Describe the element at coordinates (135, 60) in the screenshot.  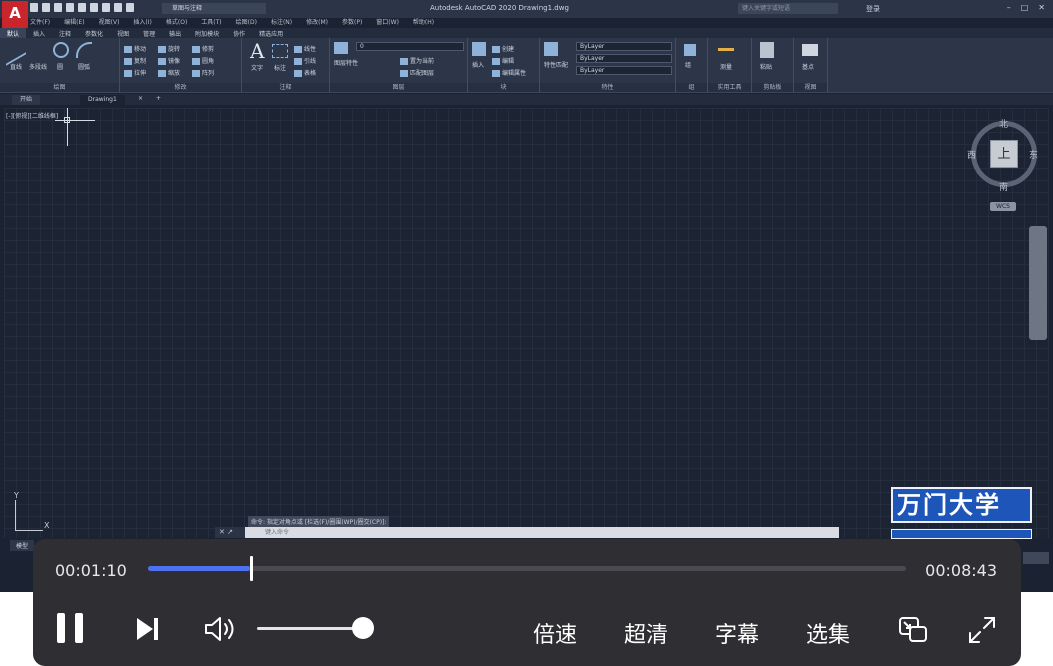
I see `copy-tool: 复制` at that location.